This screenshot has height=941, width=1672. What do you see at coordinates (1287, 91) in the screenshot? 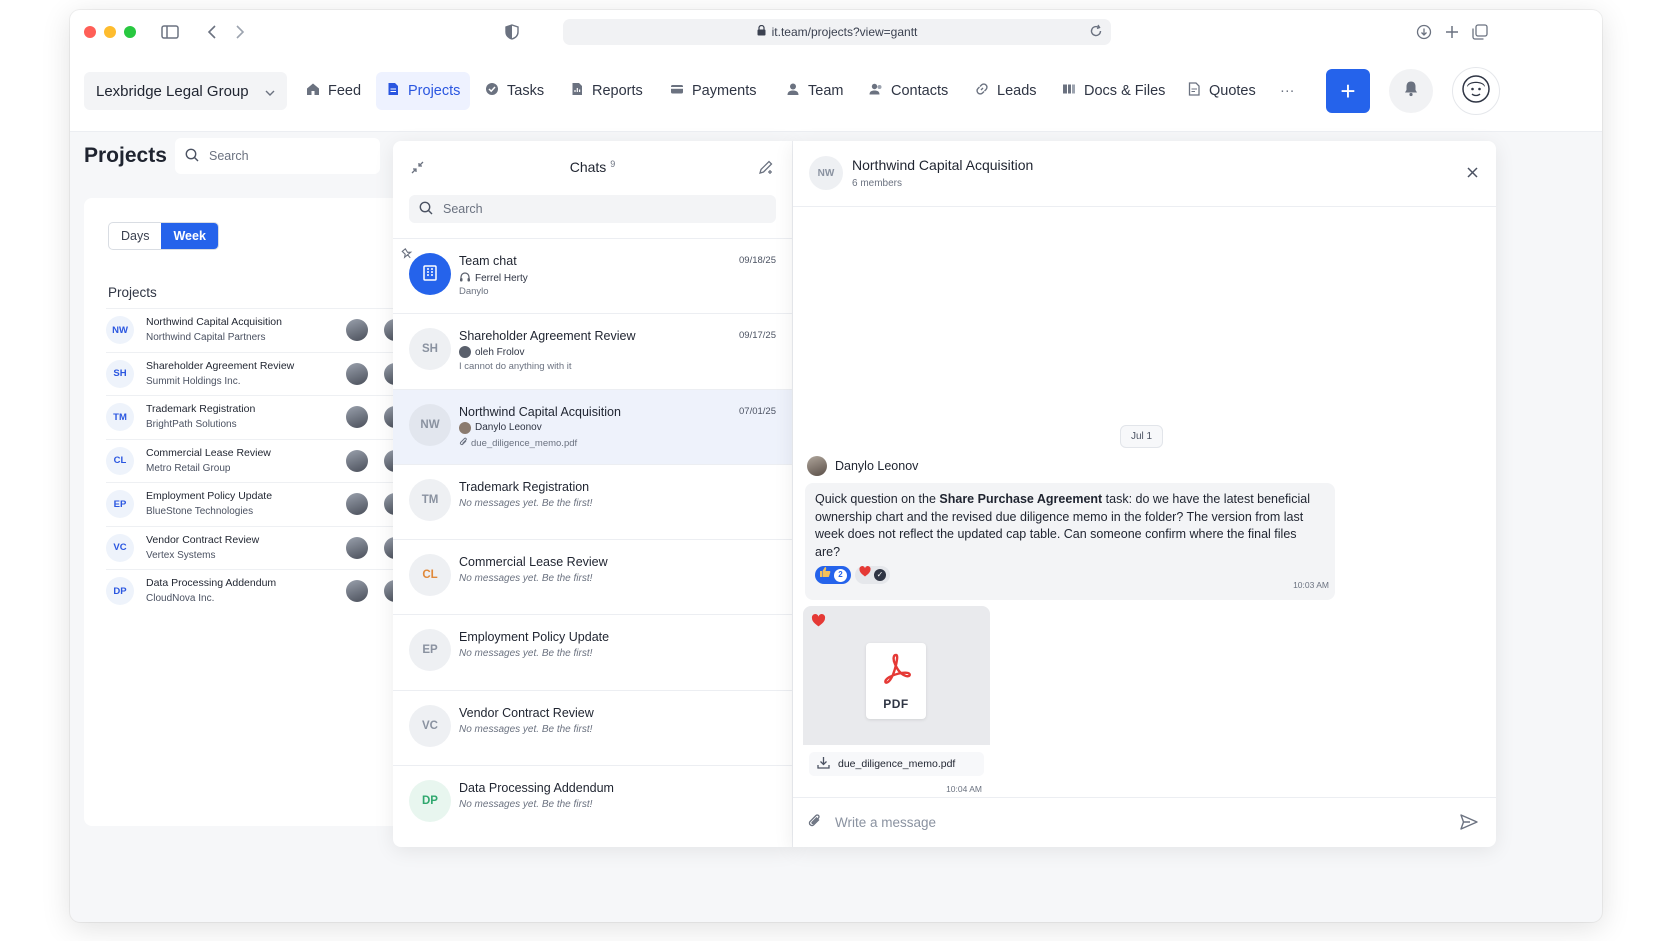
I see `more-menu-button: ···` at bounding box center [1287, 91].